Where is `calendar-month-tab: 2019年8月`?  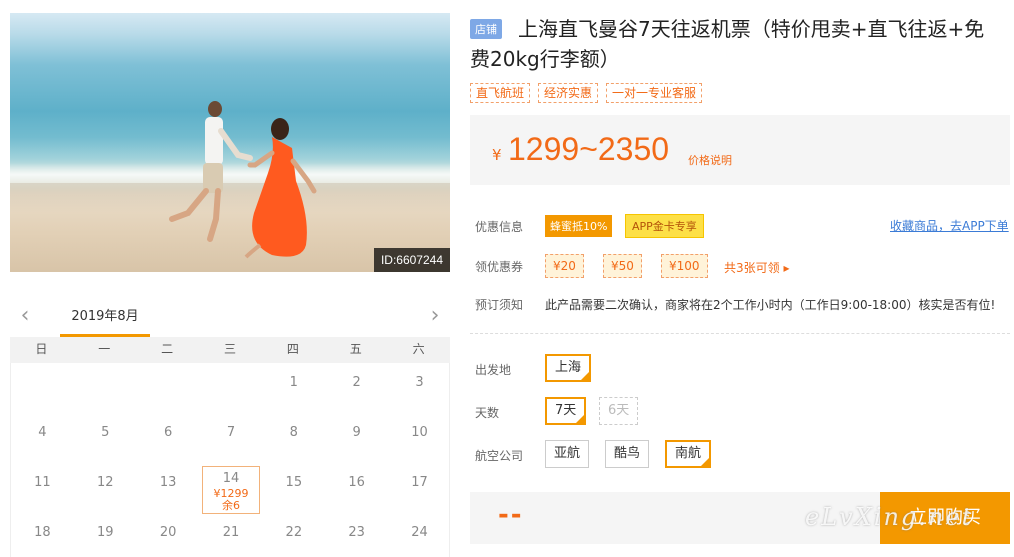
calendar-month-tab: 2019年8月 is located at coordinates (105, 318).